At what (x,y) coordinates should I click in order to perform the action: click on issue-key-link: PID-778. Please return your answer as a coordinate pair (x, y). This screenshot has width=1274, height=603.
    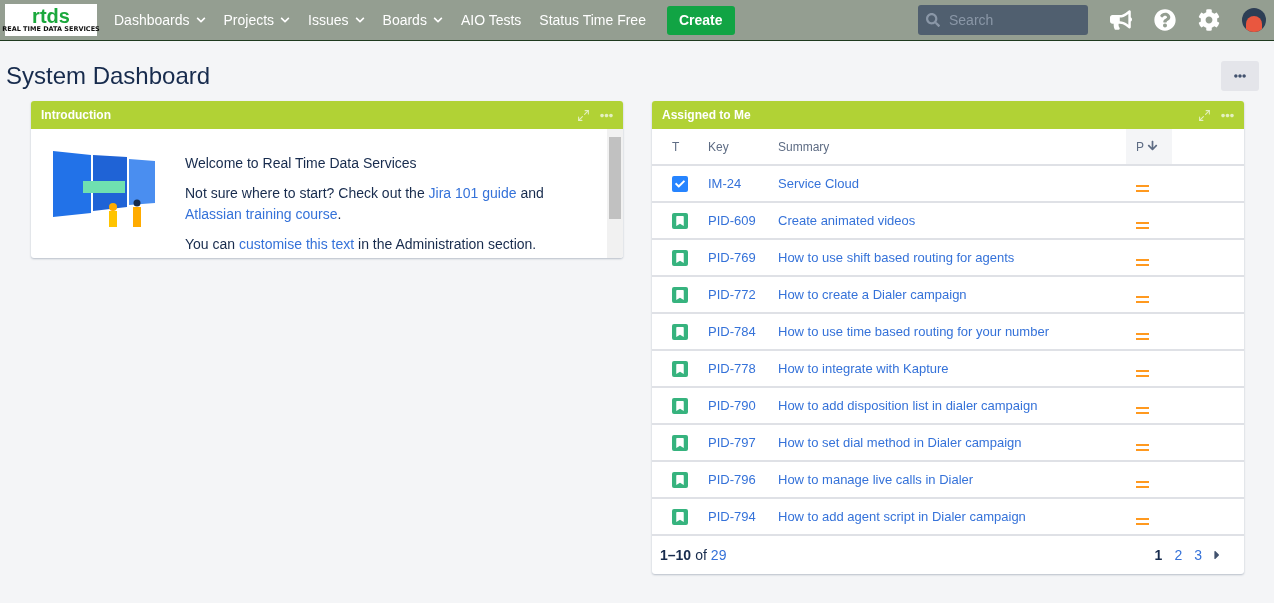
    Looking at the image, I should click on (732, 368).